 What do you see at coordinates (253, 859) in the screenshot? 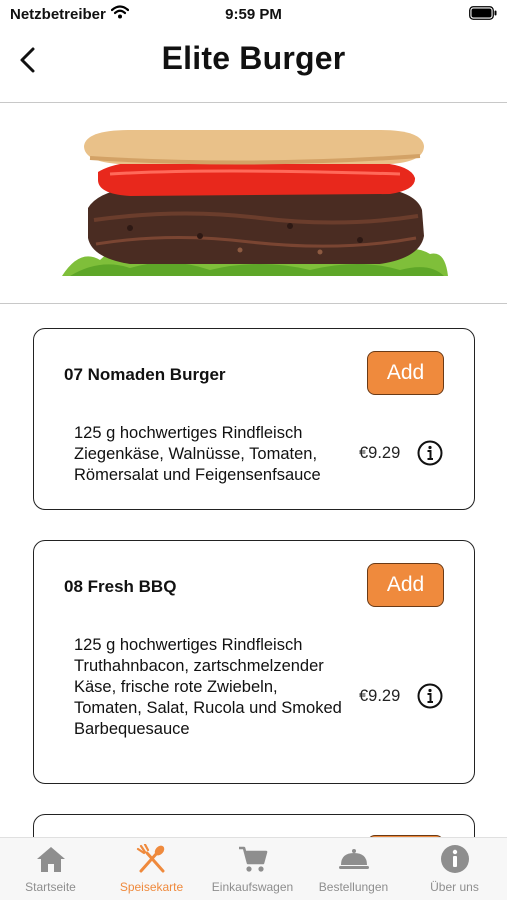
I see `cart-icon` at bounding box center [253, 859].